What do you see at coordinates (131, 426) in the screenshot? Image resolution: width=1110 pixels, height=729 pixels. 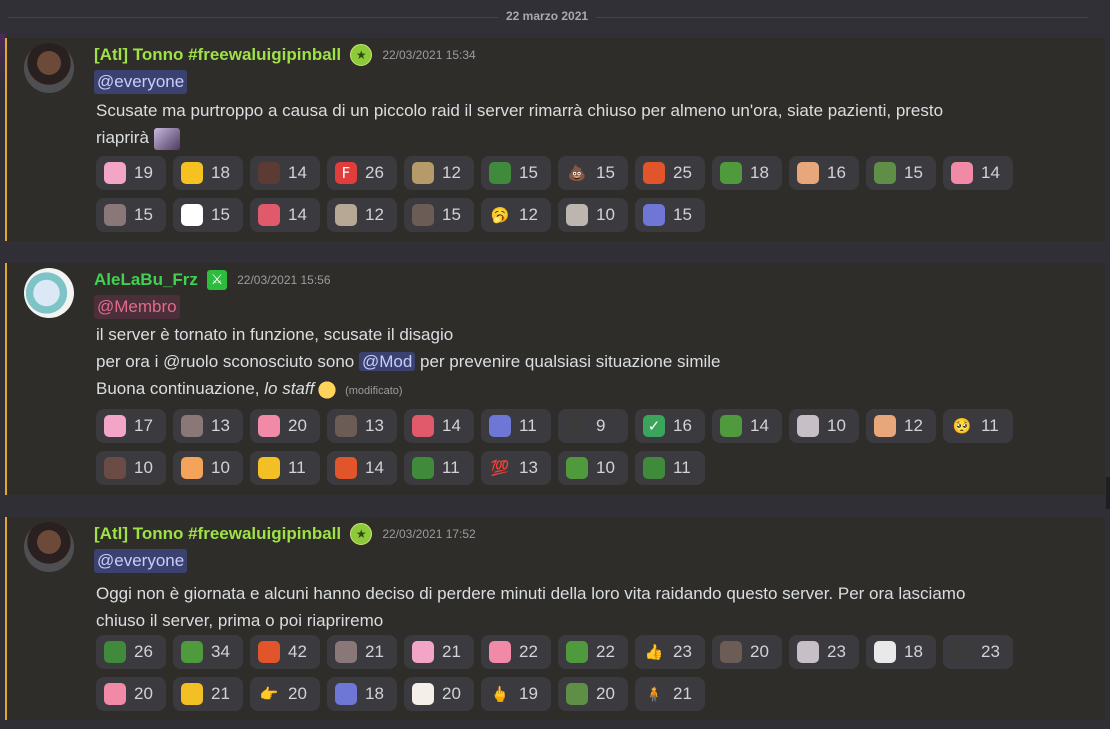 I see `reaction-button: 17` at bounding box center [131, 426].